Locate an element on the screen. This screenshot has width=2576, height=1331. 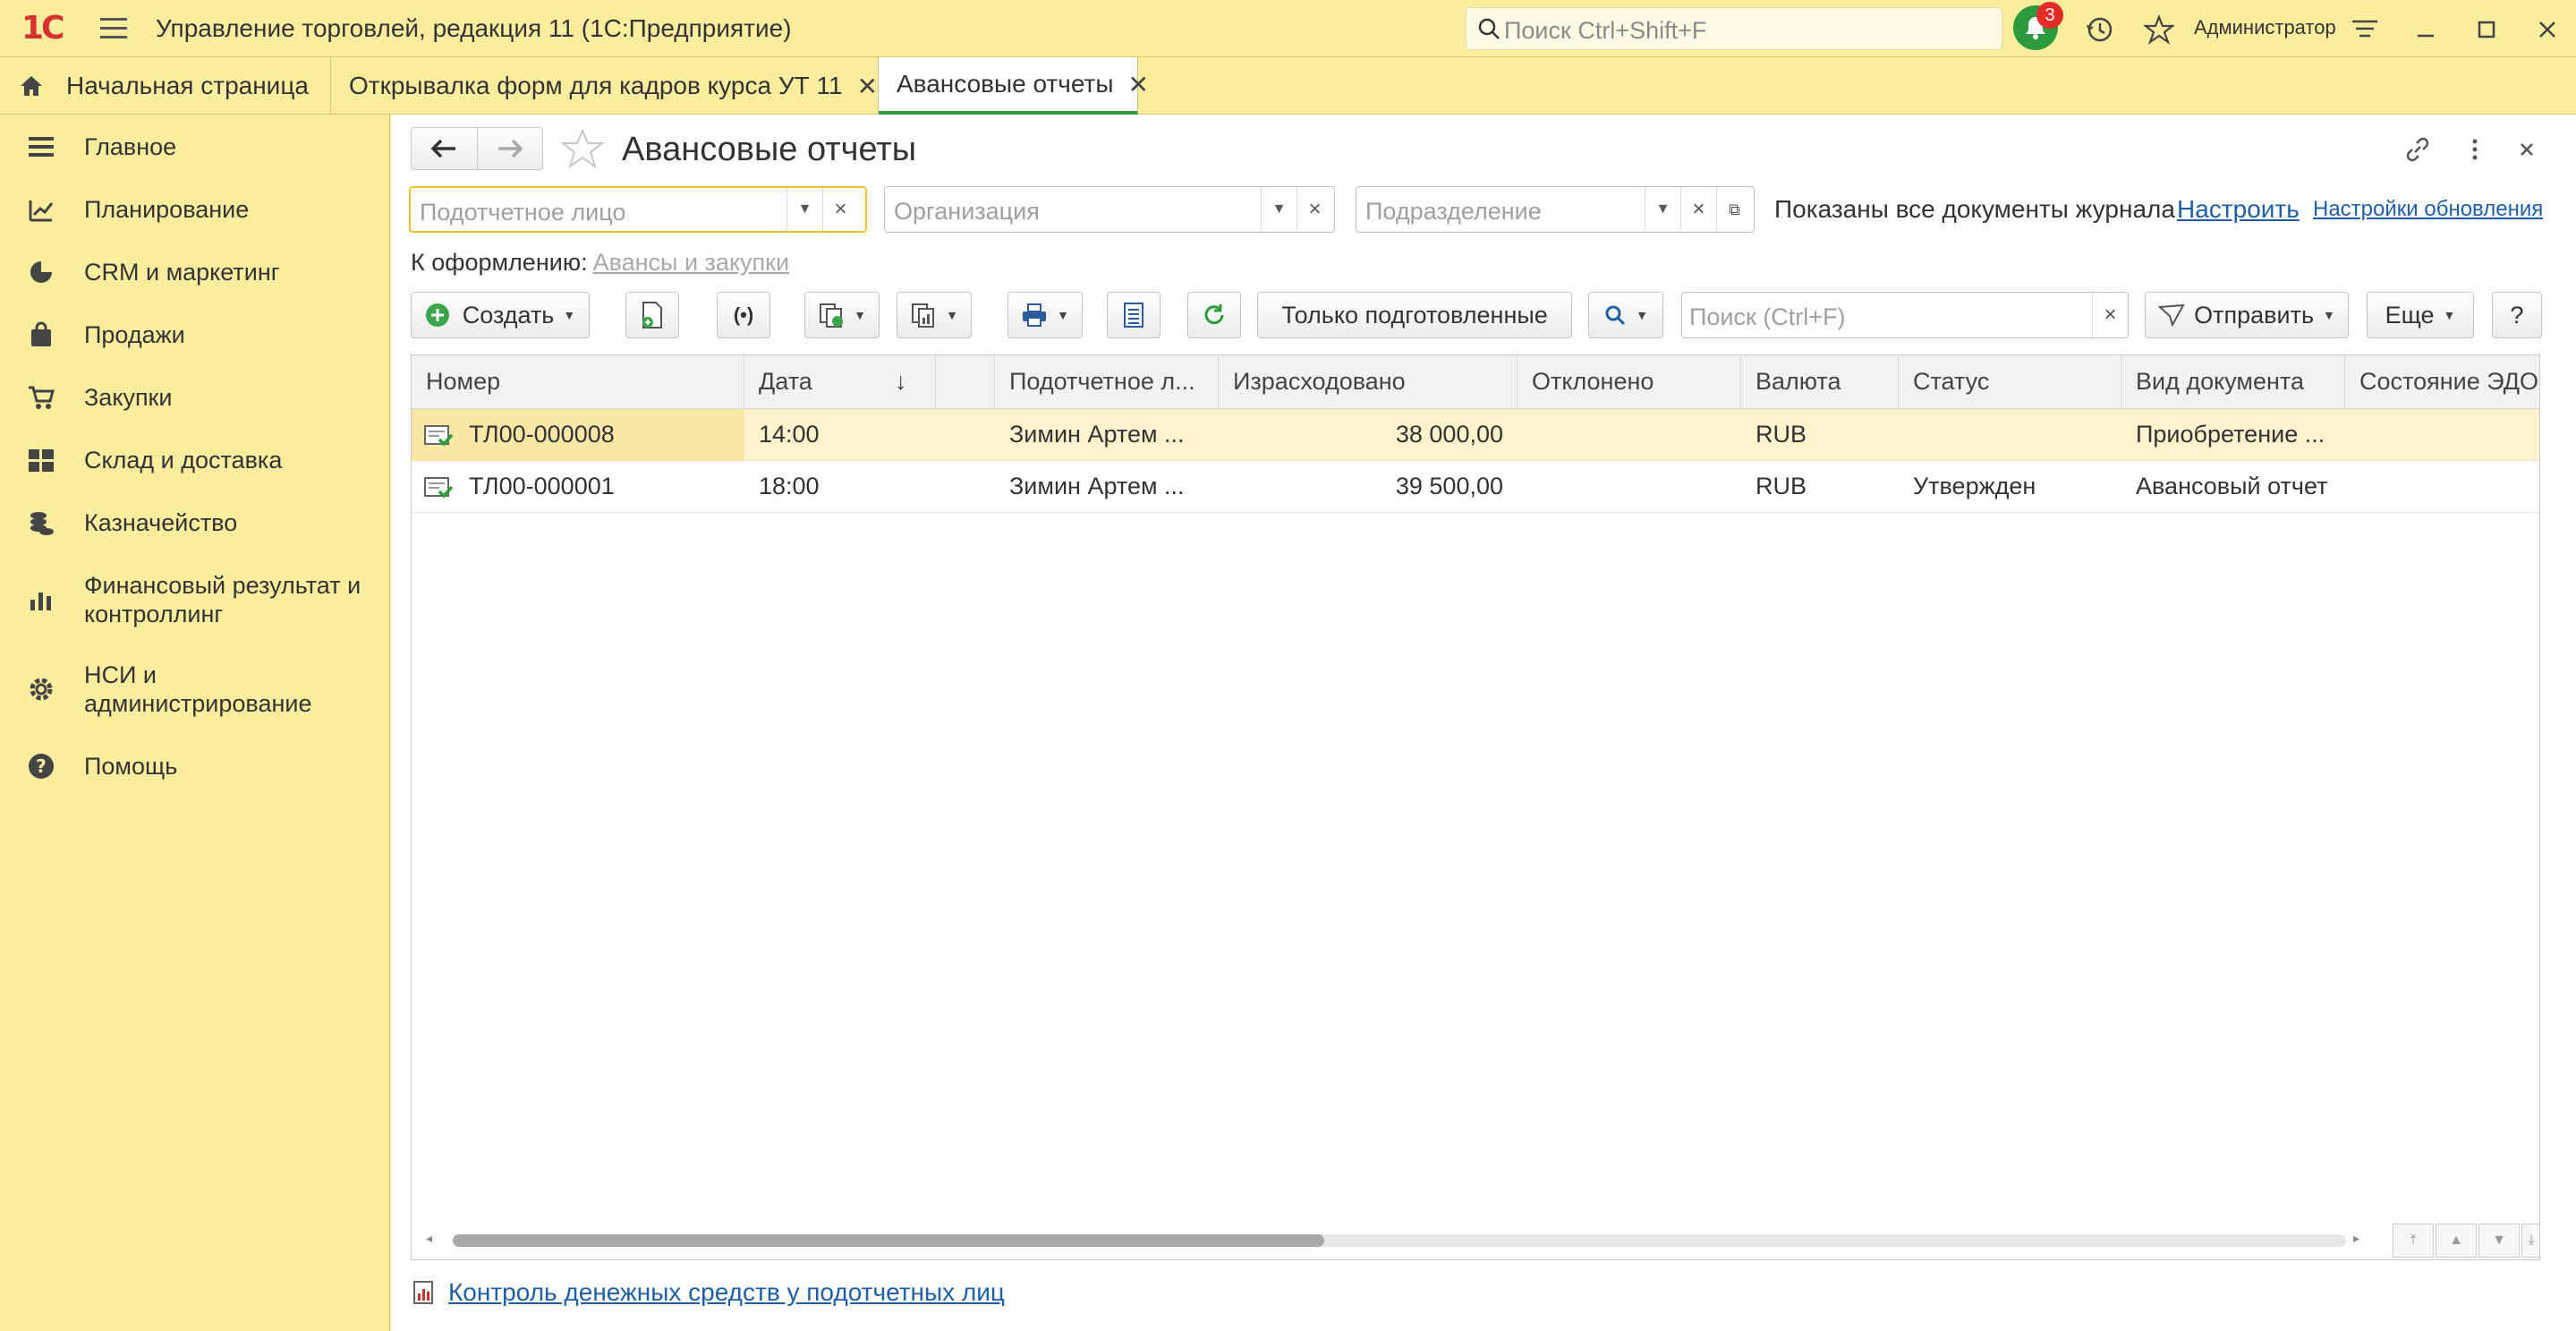
back-button is located at coordinates (445, 148).